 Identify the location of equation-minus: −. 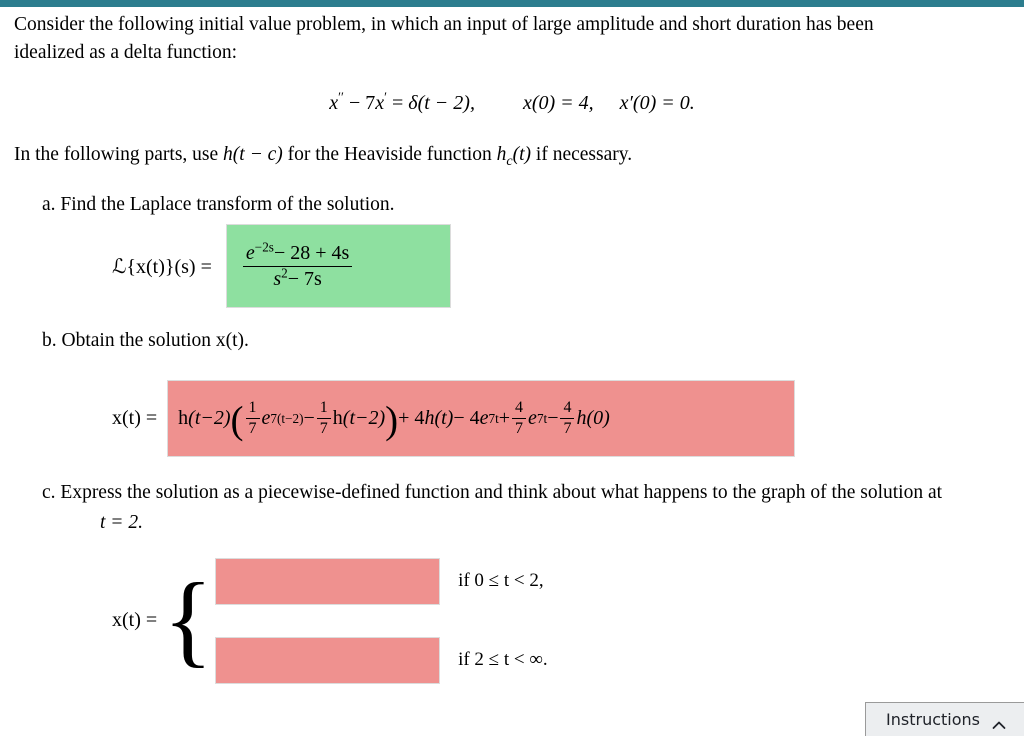
(354, 103).